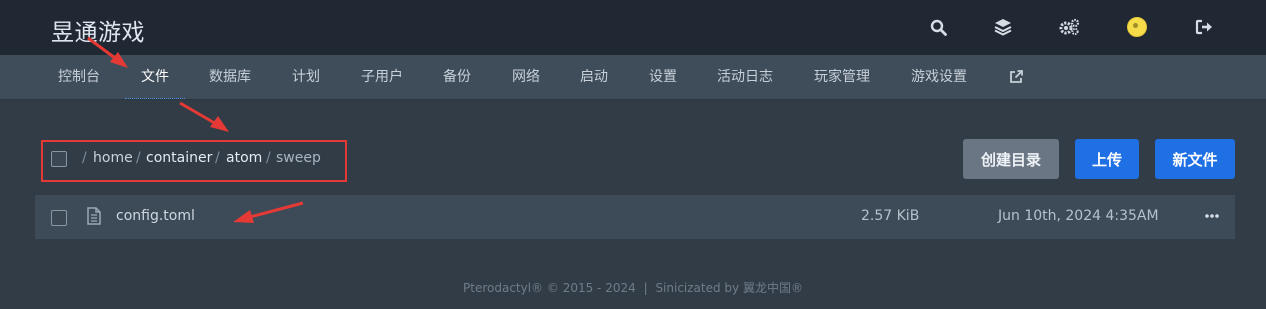 This screenshot has height=309, width=1266. I want to click on more-options-icon, so click(1212, 216).